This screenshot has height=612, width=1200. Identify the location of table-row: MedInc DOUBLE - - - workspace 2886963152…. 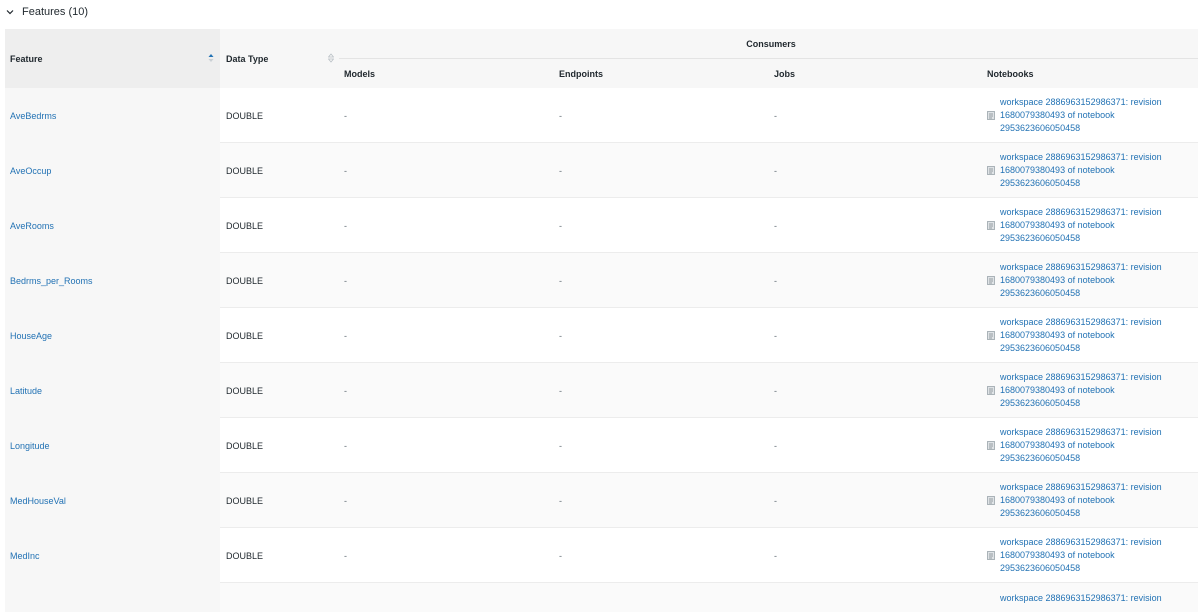
(601, 555).